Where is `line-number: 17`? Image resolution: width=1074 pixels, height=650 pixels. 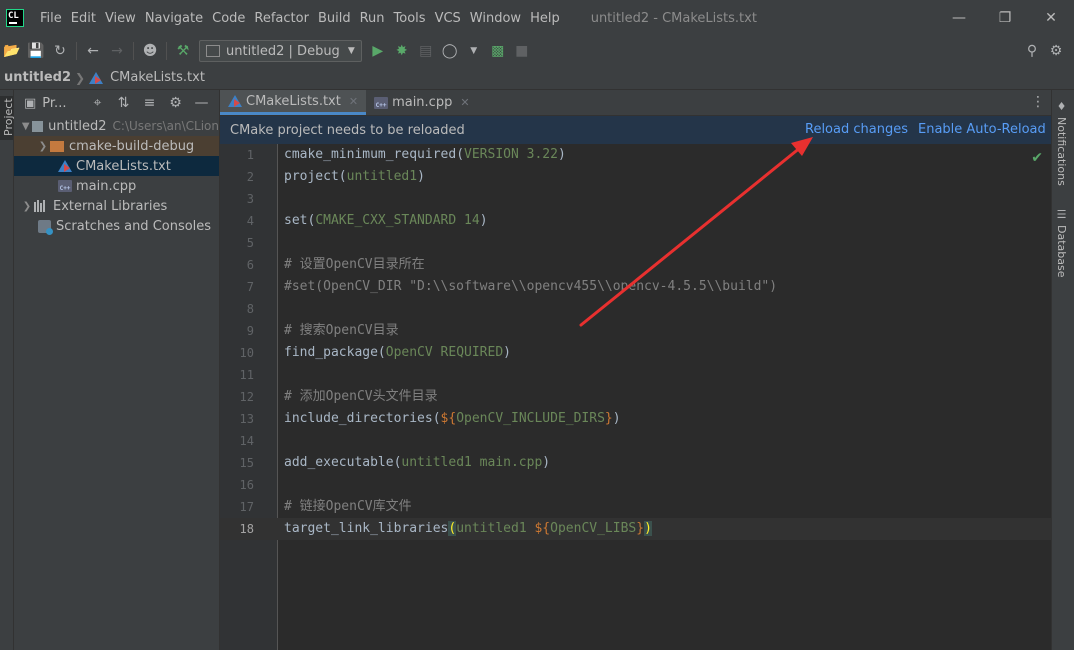
line-number: 17 is located at coordinates (246, 507).